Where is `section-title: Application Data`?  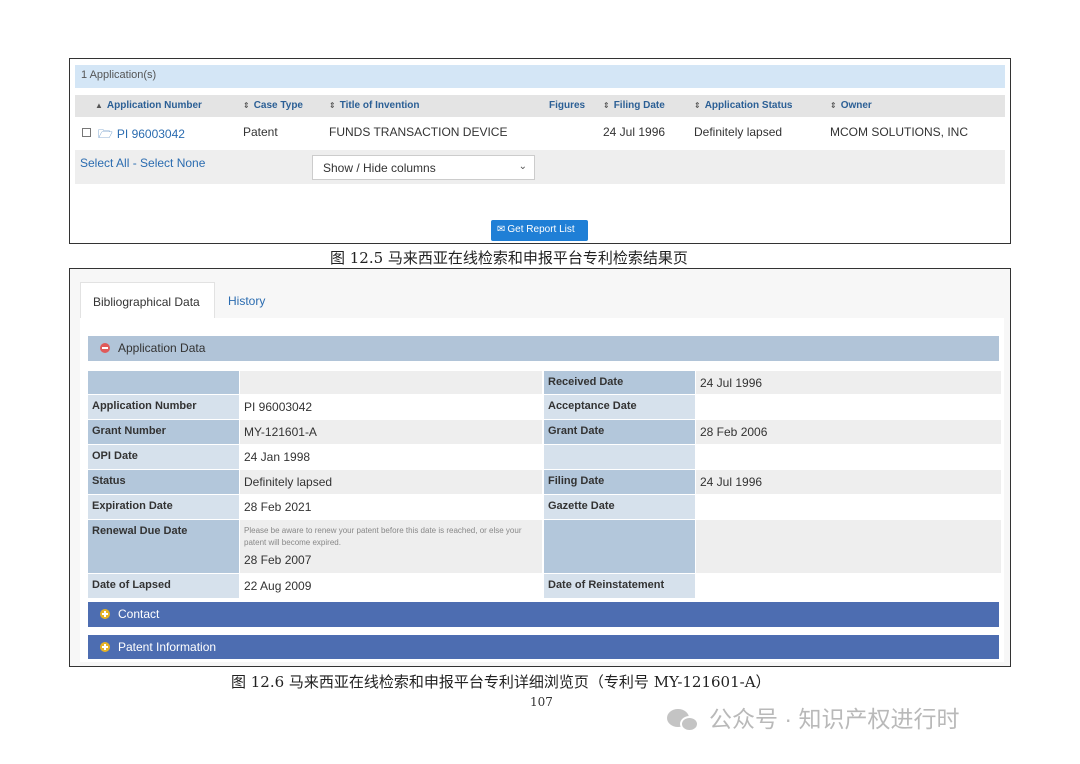 section-title: Application Data is located at coordinates (162, 348).